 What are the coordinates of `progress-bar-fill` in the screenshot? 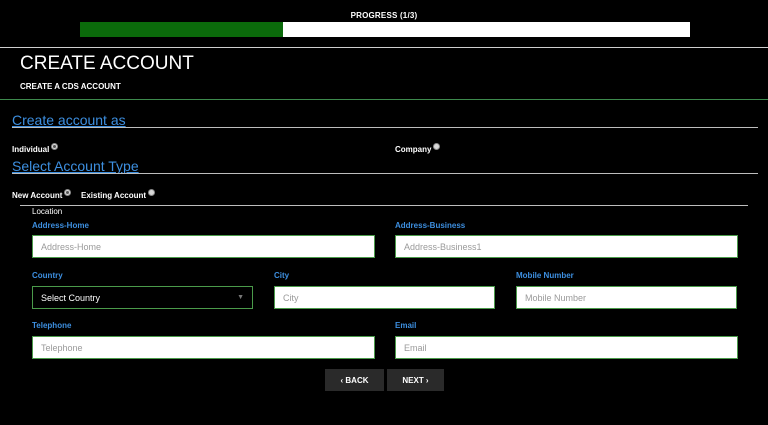 It's located at (182, 29).